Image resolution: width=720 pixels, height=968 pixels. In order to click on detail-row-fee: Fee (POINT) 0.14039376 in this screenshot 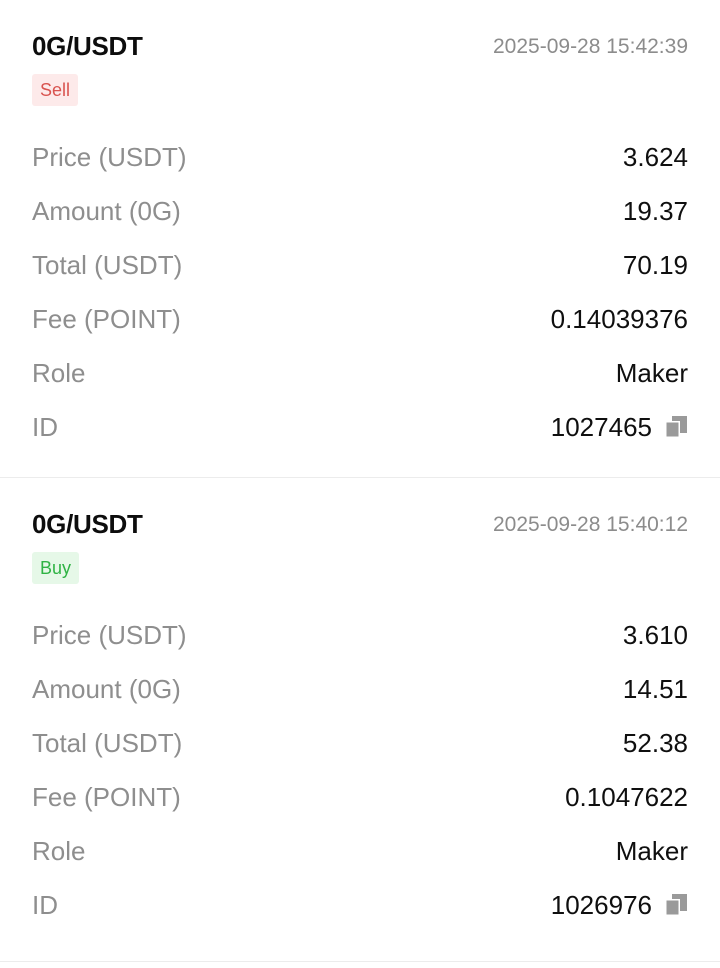, I will do `click(360, 319)`.